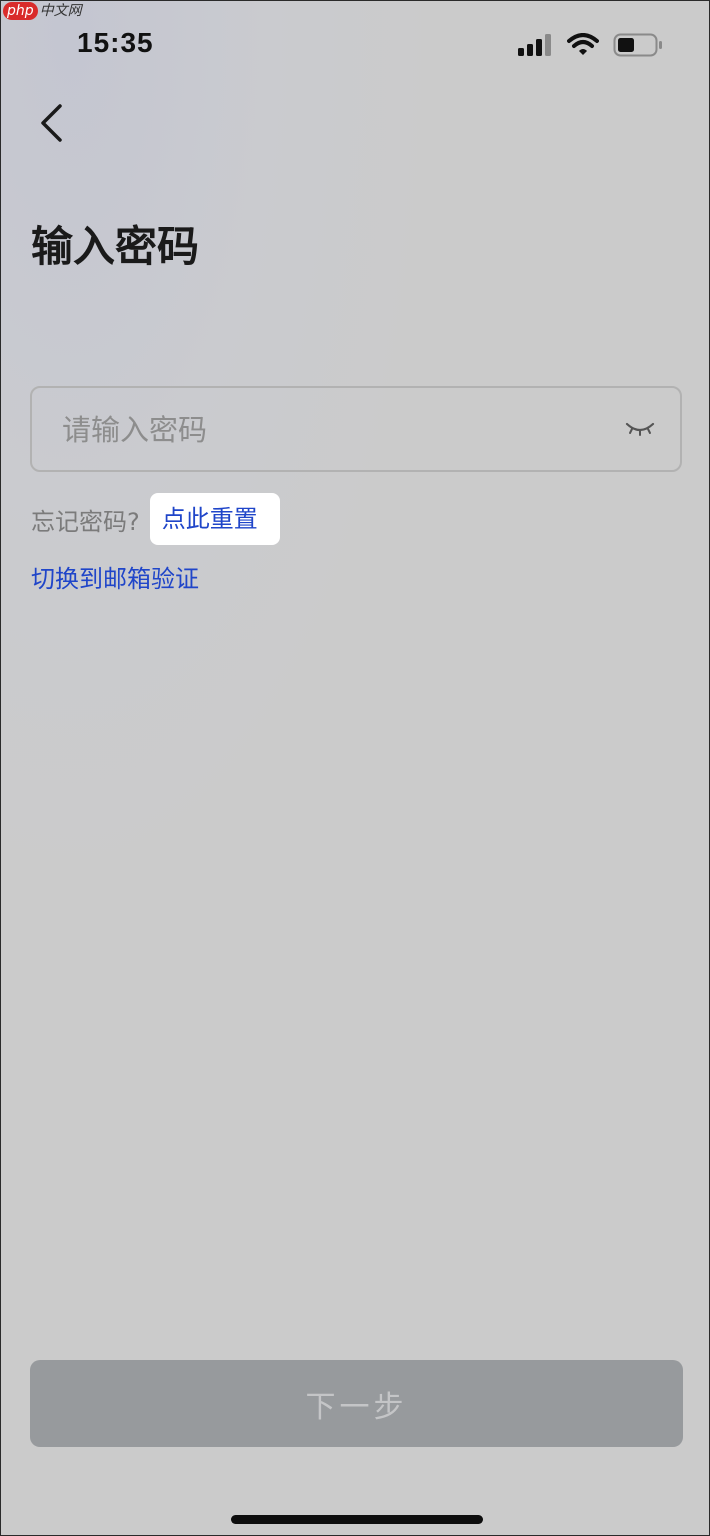  I want to click on watermark: php 中文网, so click(42, 11).